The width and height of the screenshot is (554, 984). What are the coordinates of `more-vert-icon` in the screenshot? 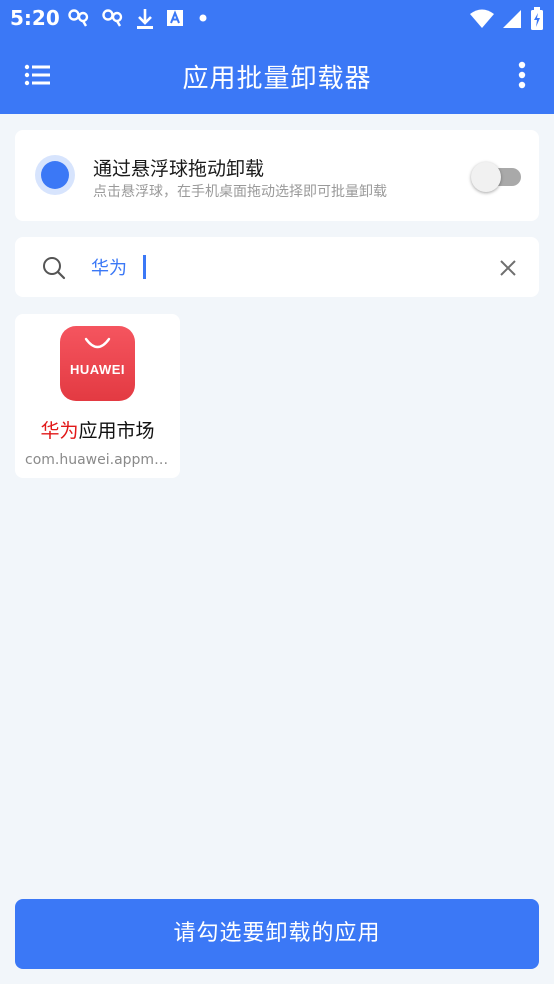 It's located at (522, 75).